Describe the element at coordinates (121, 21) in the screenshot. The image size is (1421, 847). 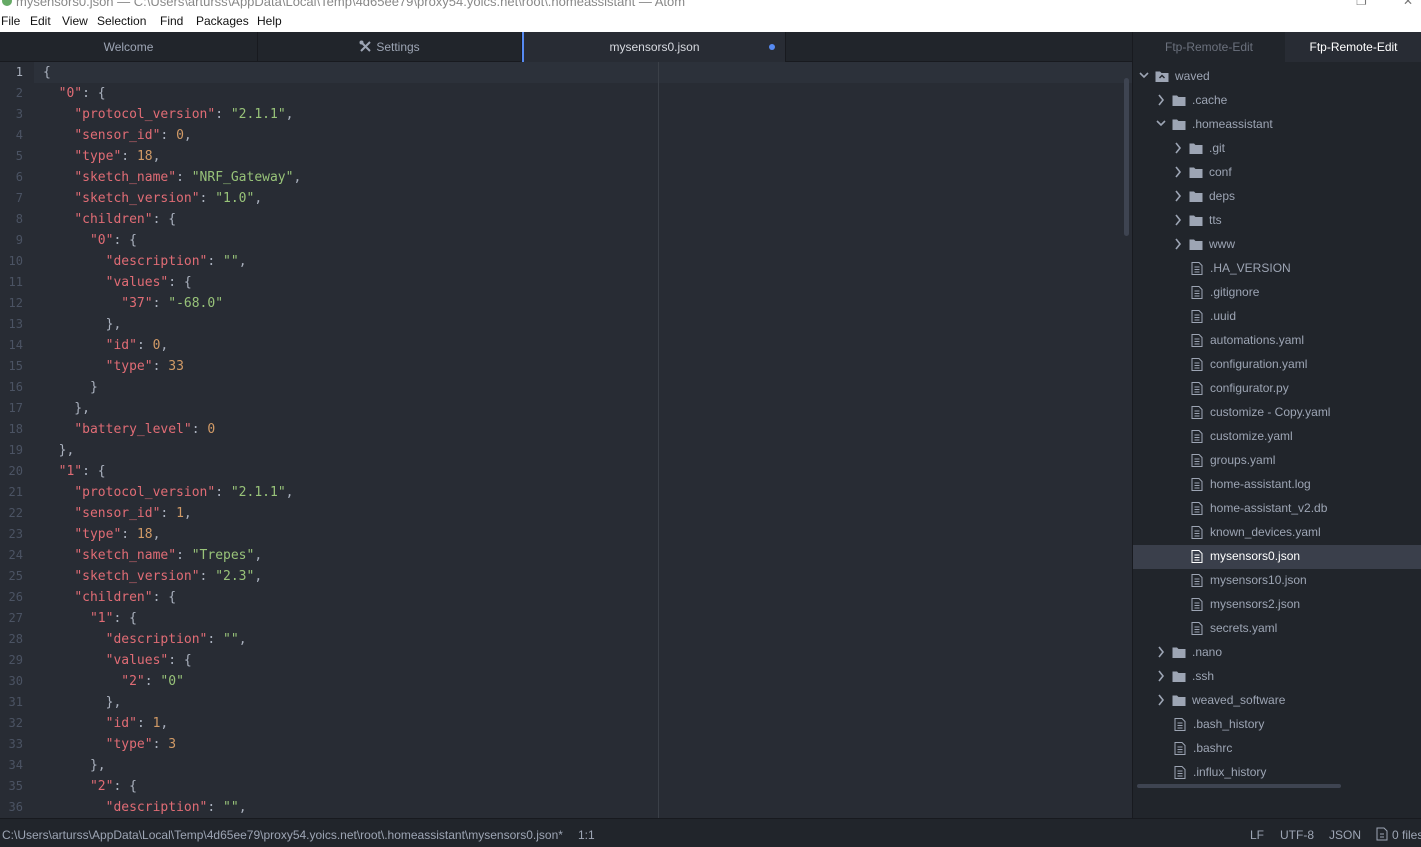
I see `menu-selection: Selection` at that location.